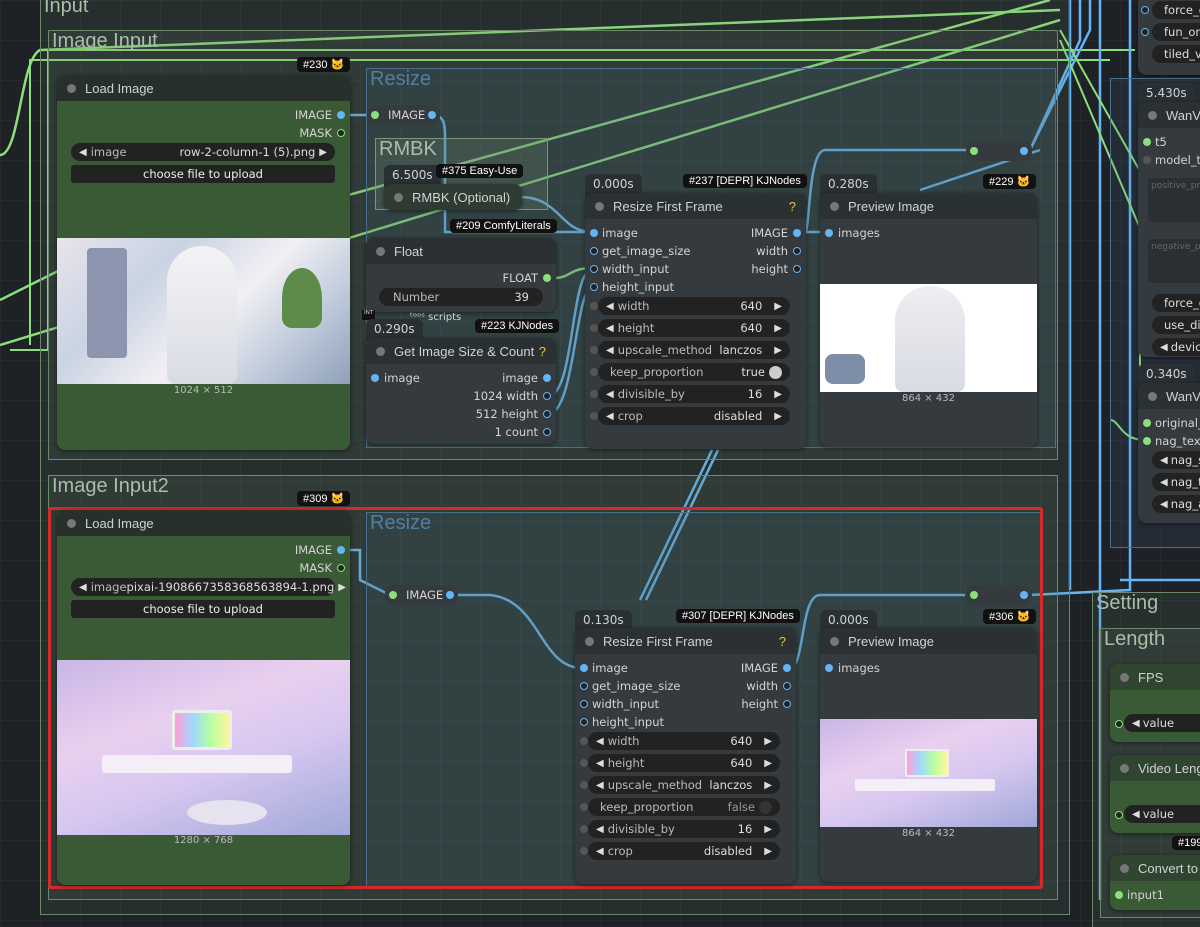 Image resolution: width=1200 pixels, height=927 pixels. What do you see at coordinates (461, 275) in the screenshot?
I see `float-node: Float FLOAT Number 39` at bounding box center [461, 275].